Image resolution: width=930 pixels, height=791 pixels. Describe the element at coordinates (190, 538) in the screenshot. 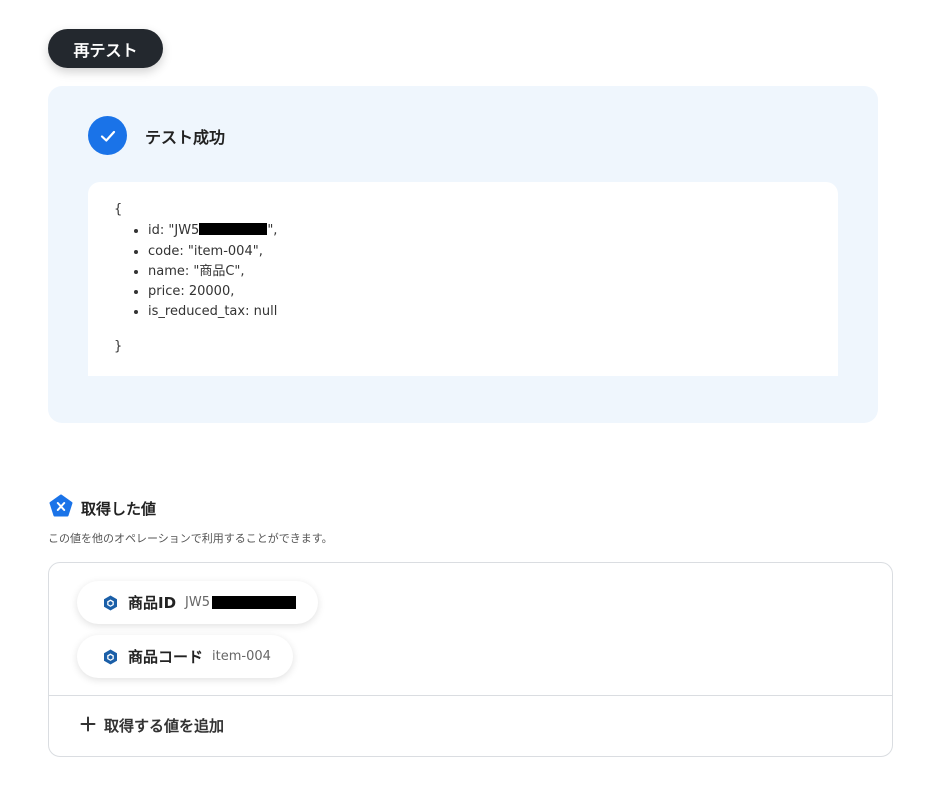

I see `acquired-values-description: この値を他のオペレーションで利用することができます。` at that location.